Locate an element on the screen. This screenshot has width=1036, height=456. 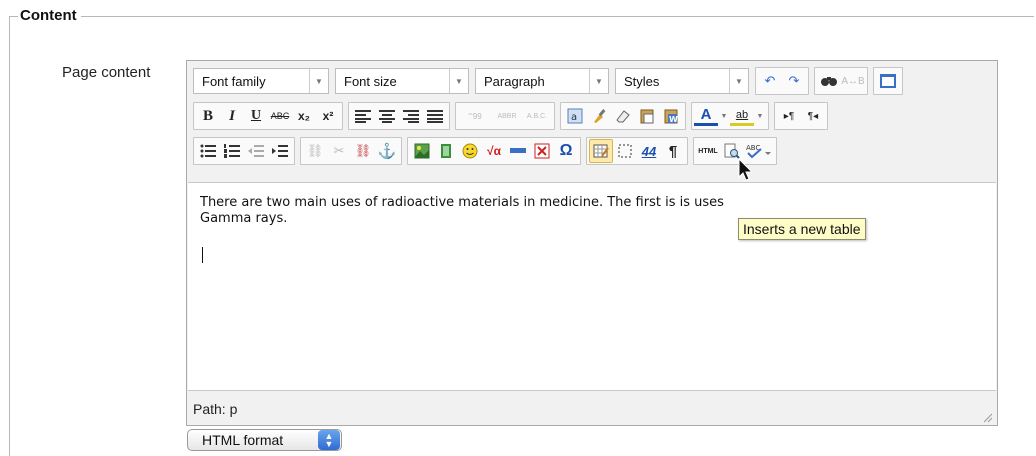
table-group: 44 ¶ is located at coordinates (637, 151).